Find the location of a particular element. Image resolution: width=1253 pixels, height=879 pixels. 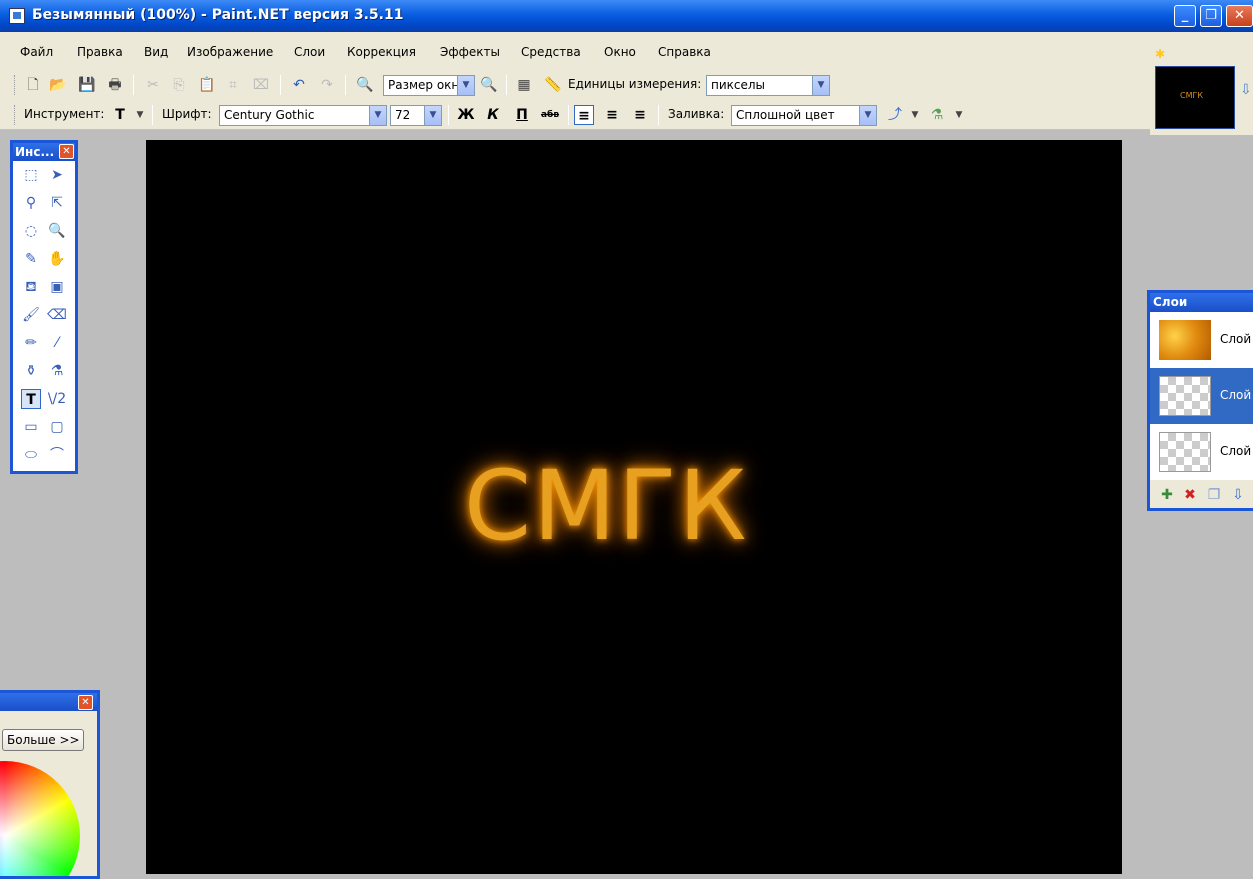

menu-adjustments: Коррекция is located at coordinates (381, 52).